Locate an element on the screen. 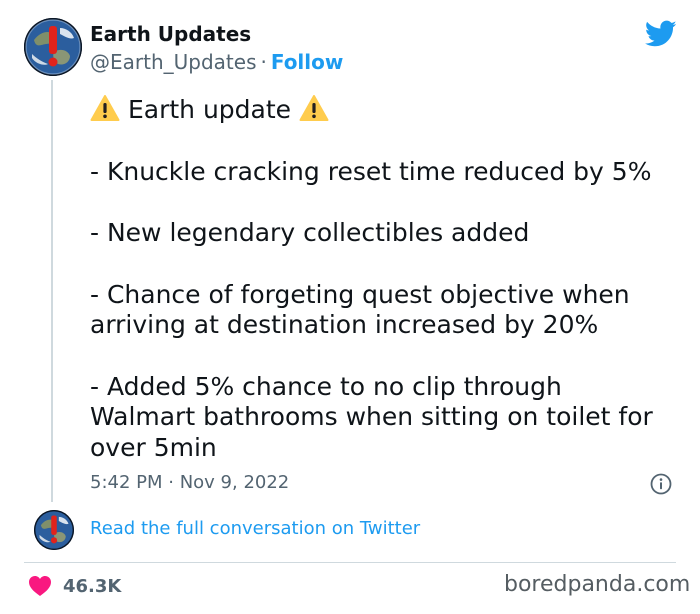 The image size is (700, 614). tweet-timestamp: 5:42 PM · Nov 9, 2022 is located at coordinates (189, 482).